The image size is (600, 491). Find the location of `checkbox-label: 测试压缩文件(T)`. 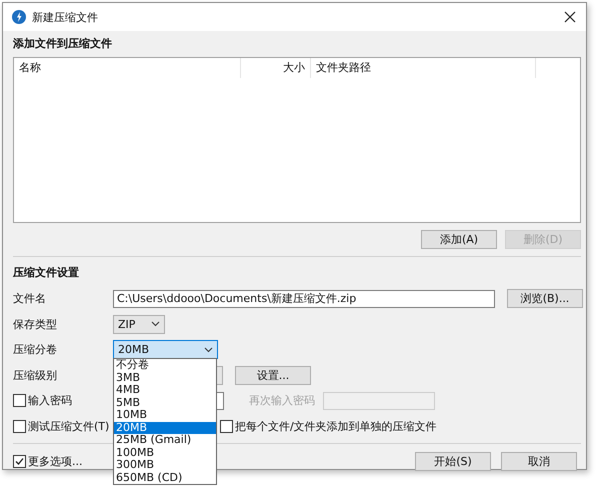

checkbox-label: 测试压缩文件(T) is located at coordinates (69, 426).